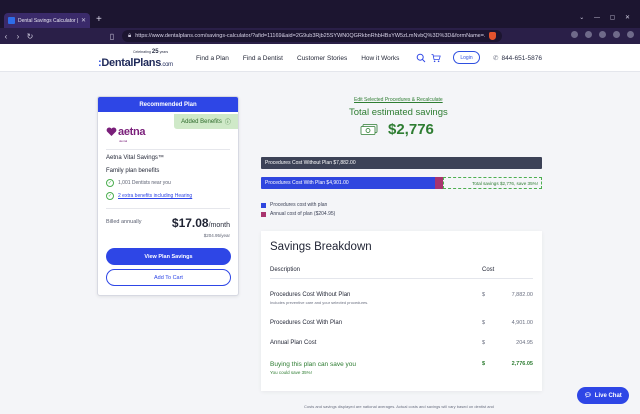 The height and width of the screenshot is (414, 640). I want to click on cost-with-plan-label: Procedures Cost With Plan $4,901.00, so click(307, 183).